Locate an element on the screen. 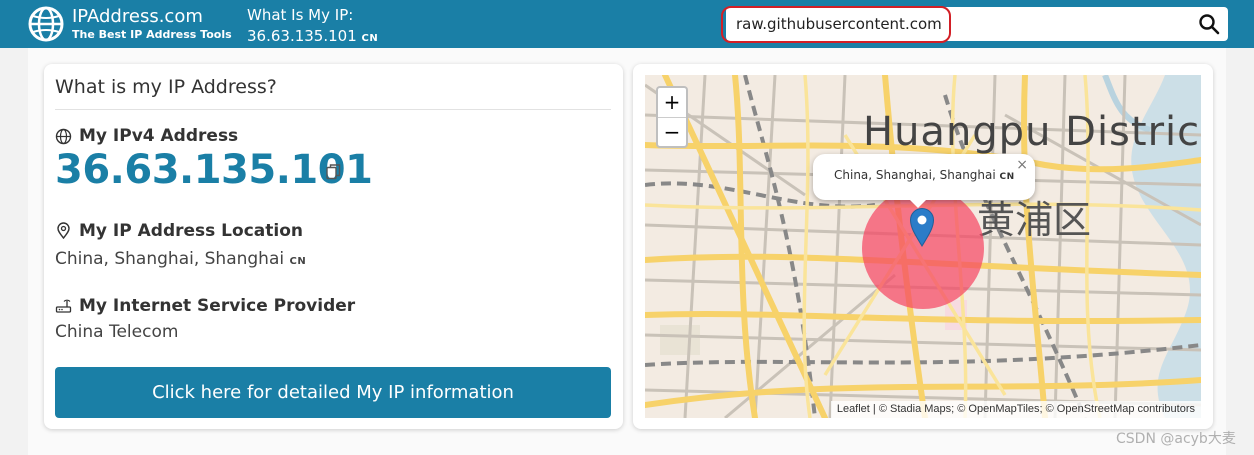  popup-country: CN is located at coordinates (1007, 177).